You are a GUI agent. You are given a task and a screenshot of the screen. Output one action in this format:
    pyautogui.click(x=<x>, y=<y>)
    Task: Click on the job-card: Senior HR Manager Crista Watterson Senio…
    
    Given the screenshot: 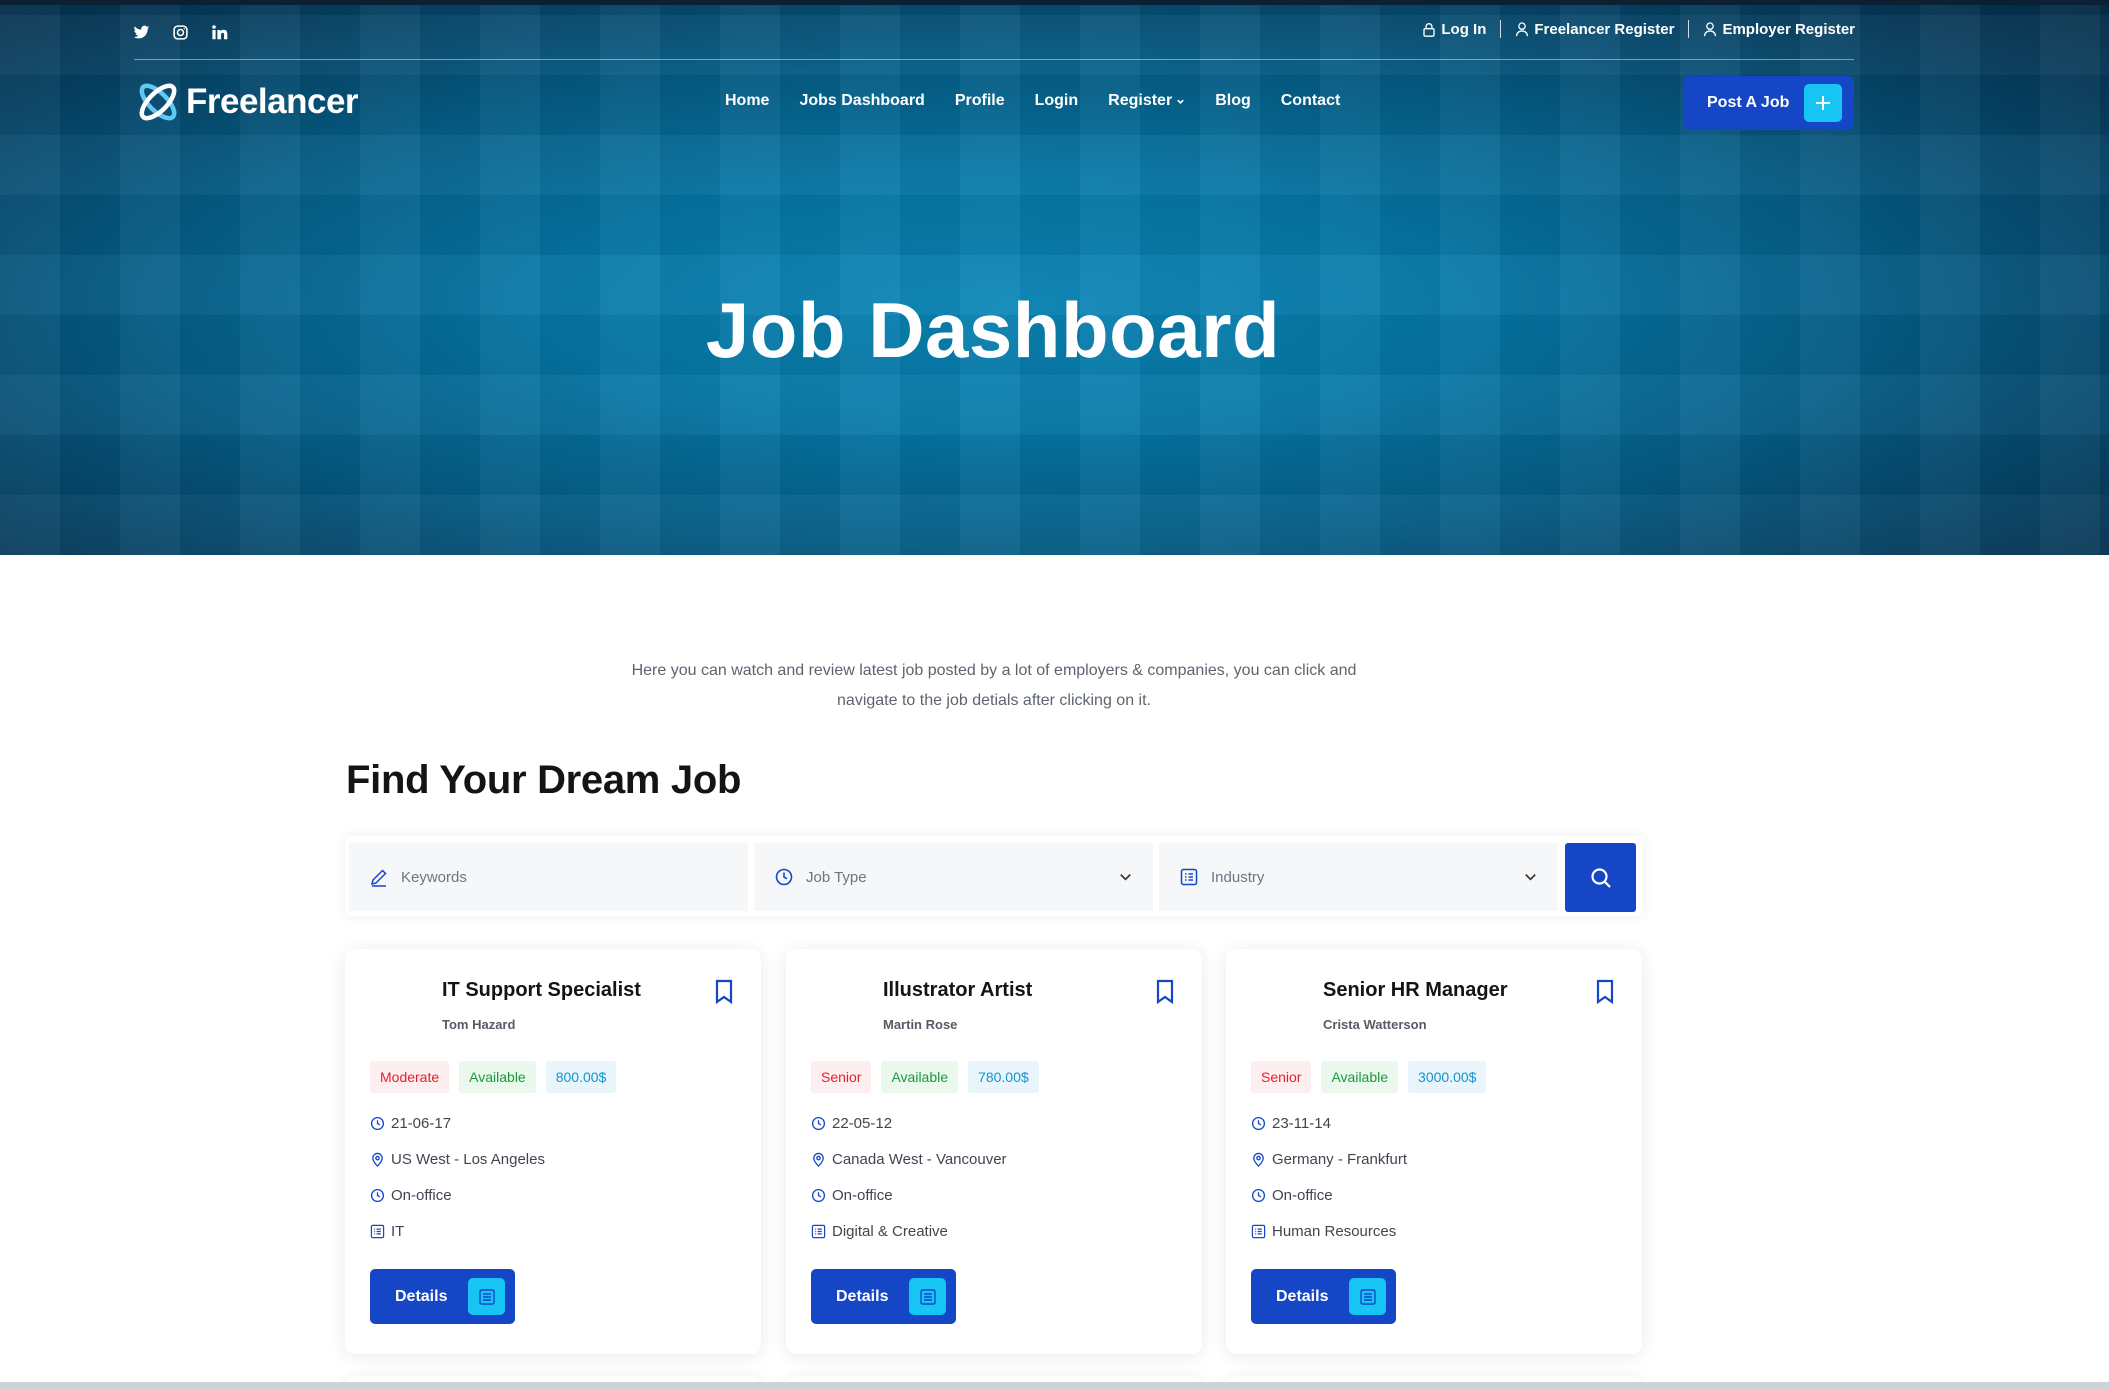 What is the action you would take?
    pyautogui.click(x=1434, y=1151)
    